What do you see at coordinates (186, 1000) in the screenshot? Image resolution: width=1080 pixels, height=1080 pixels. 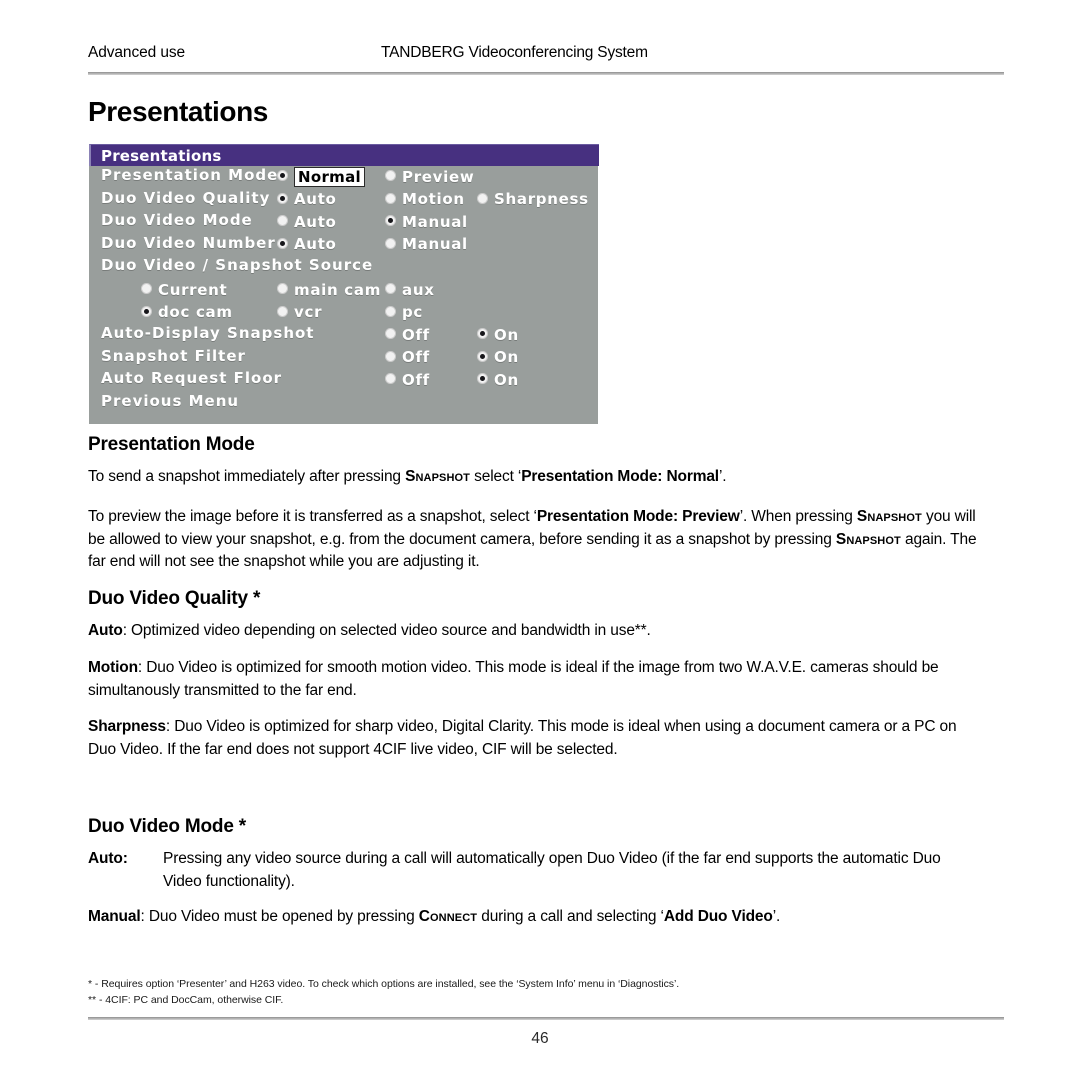 I see `footnote-2: ** - 4CIF: PC and DocCam, otherwise CIF.` at bounding box center [186, 1000].